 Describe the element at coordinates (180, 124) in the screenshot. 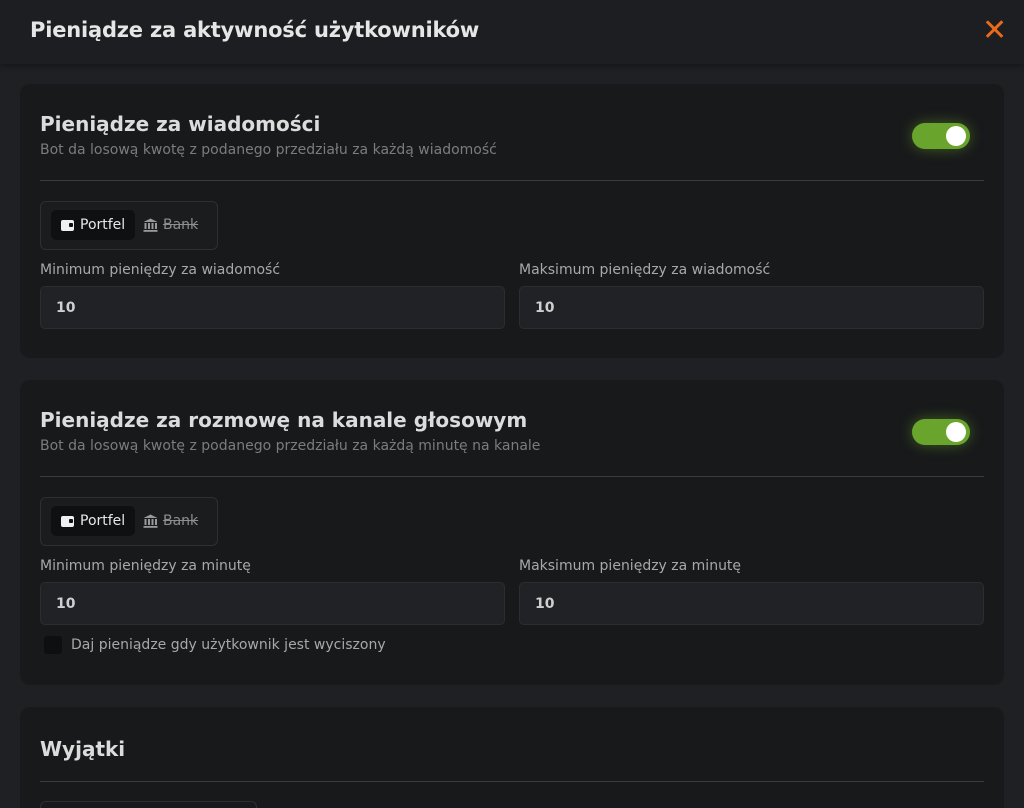

I see `messages-card-title: Pieniądze za wiadomości` at that location.